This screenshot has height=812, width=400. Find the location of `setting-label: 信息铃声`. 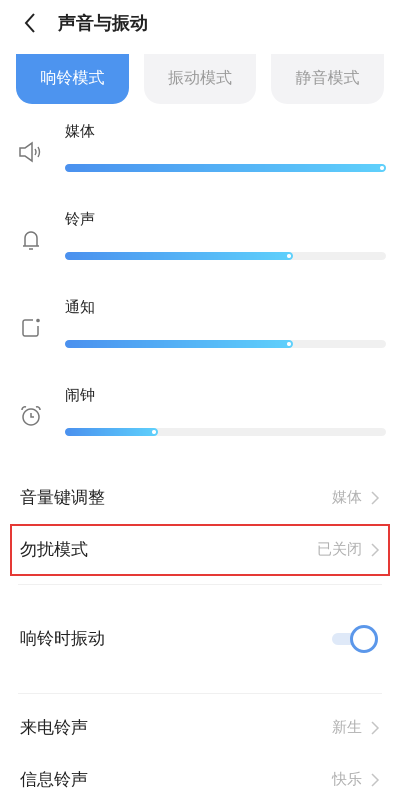

setting-label: 信息铃声 is located at coordinates (54, 780).